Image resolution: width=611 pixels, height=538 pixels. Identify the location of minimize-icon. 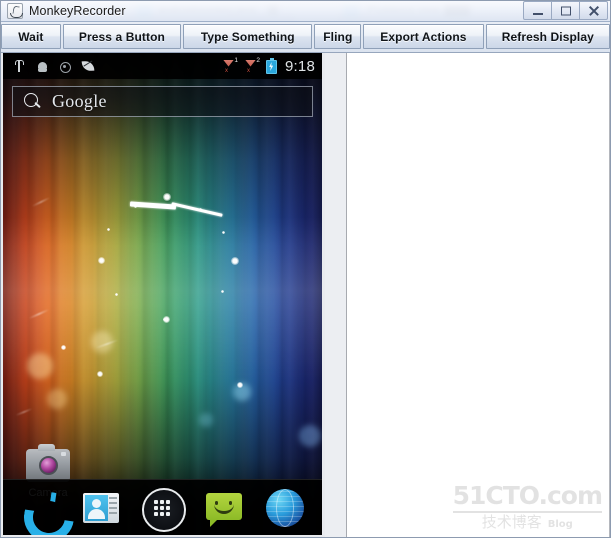
(537, 13).